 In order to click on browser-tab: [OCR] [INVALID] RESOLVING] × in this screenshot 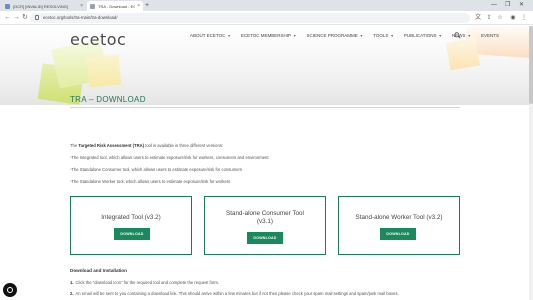, I will do `click(44, 6)`.